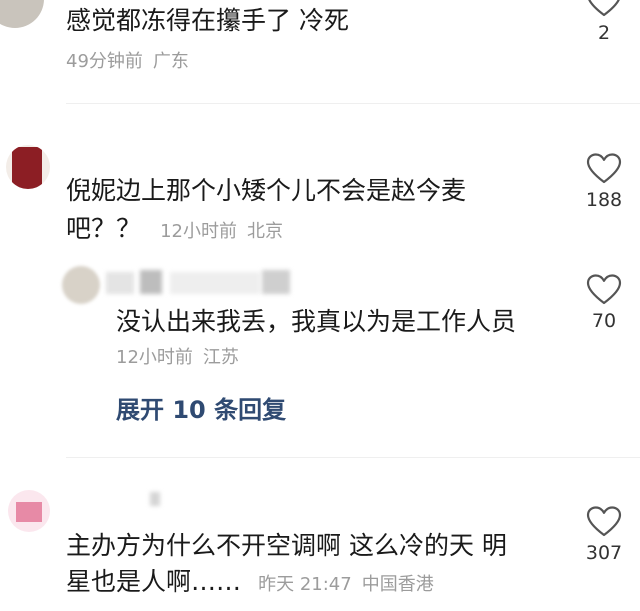 The image size is (640, 611). What do you see at coordinates (104, 228) in the screenshot?
I see `comment-text-continued: 吧？？` at bounding box center [104, 228].